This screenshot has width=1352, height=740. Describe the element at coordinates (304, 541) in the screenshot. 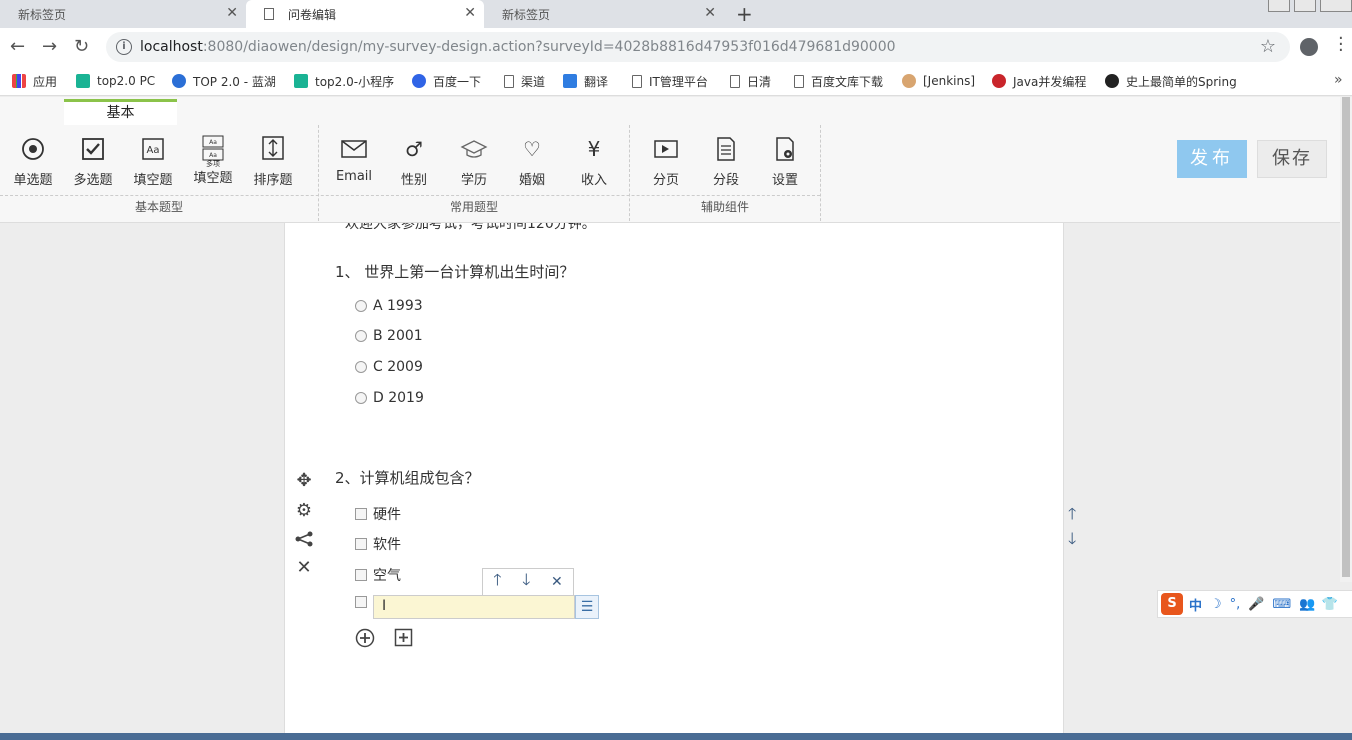

I see `logic-share-icon` at that location.